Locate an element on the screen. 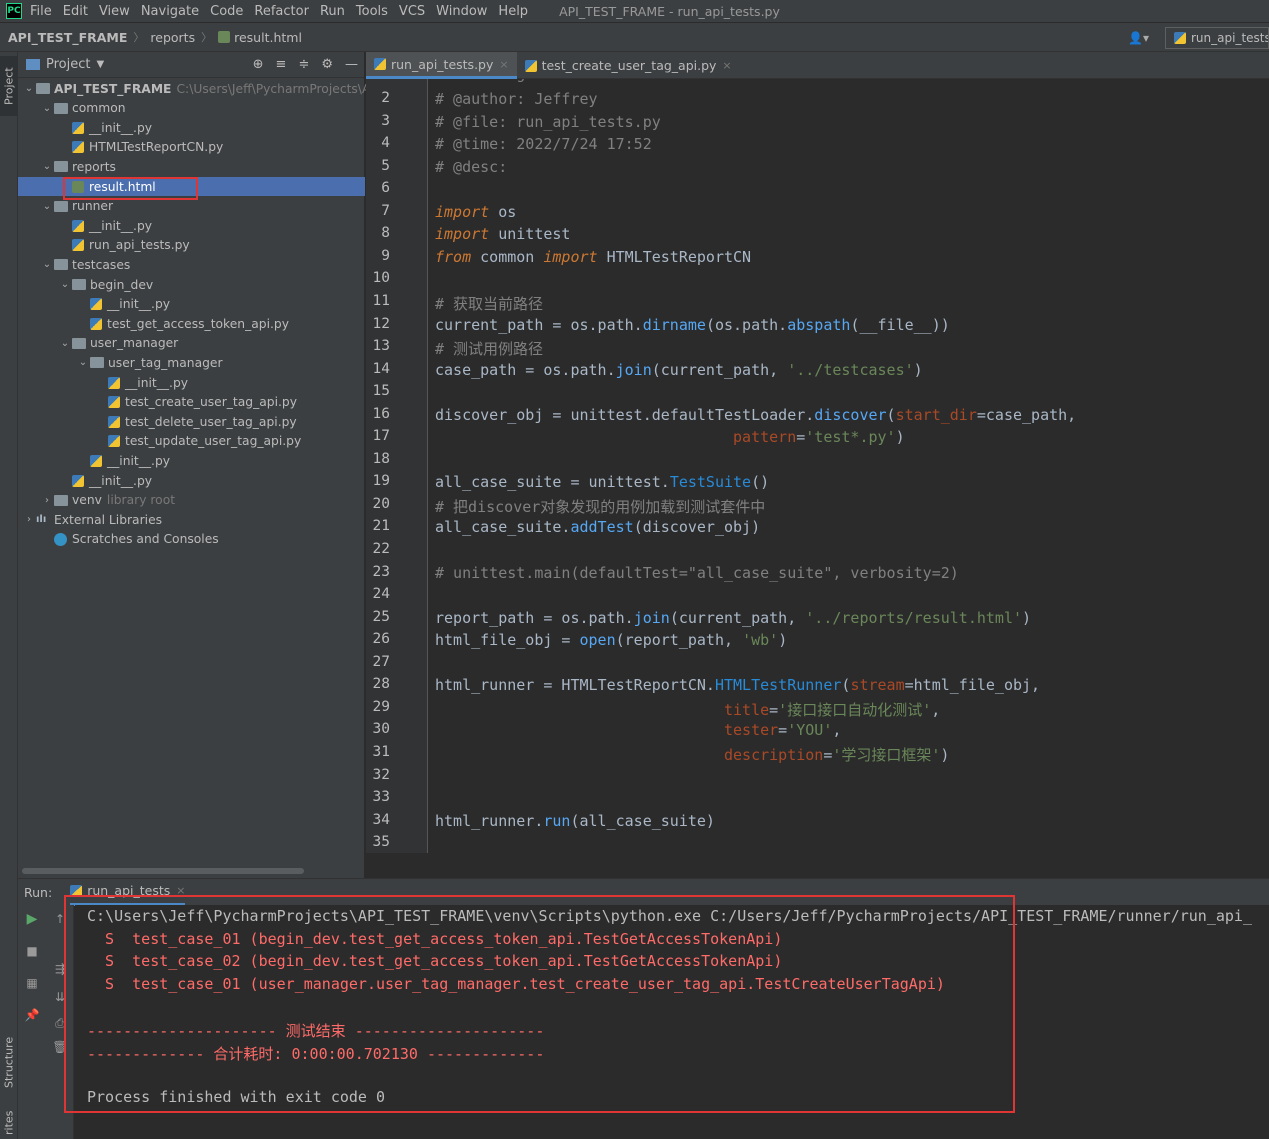  gear-icon: ⚙ is located at coordinates (327, 64).